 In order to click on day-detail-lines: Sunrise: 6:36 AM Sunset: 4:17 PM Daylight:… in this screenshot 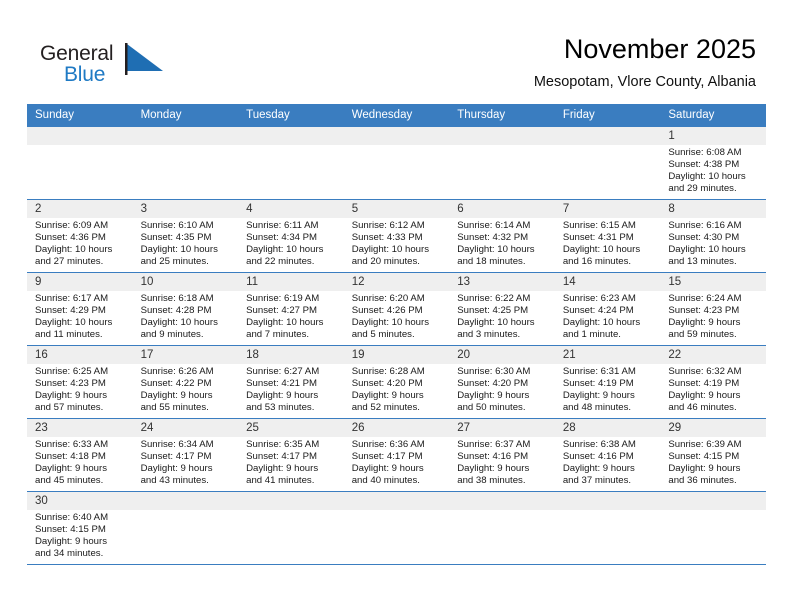, I will do `click(397, 462)`.